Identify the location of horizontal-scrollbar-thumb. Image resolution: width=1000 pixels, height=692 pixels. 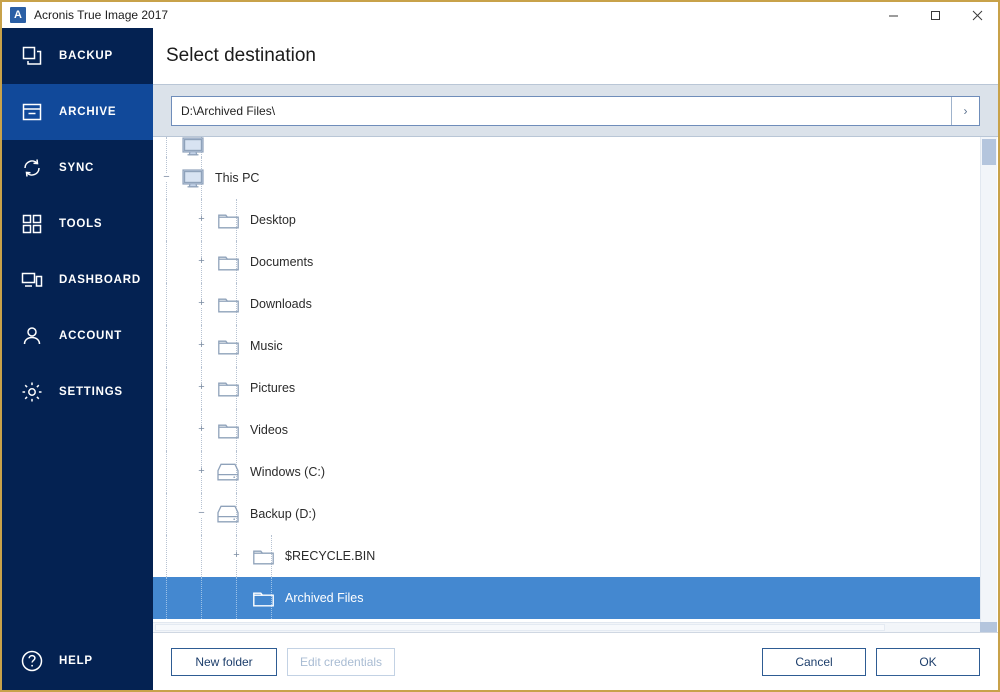
(520, 627).